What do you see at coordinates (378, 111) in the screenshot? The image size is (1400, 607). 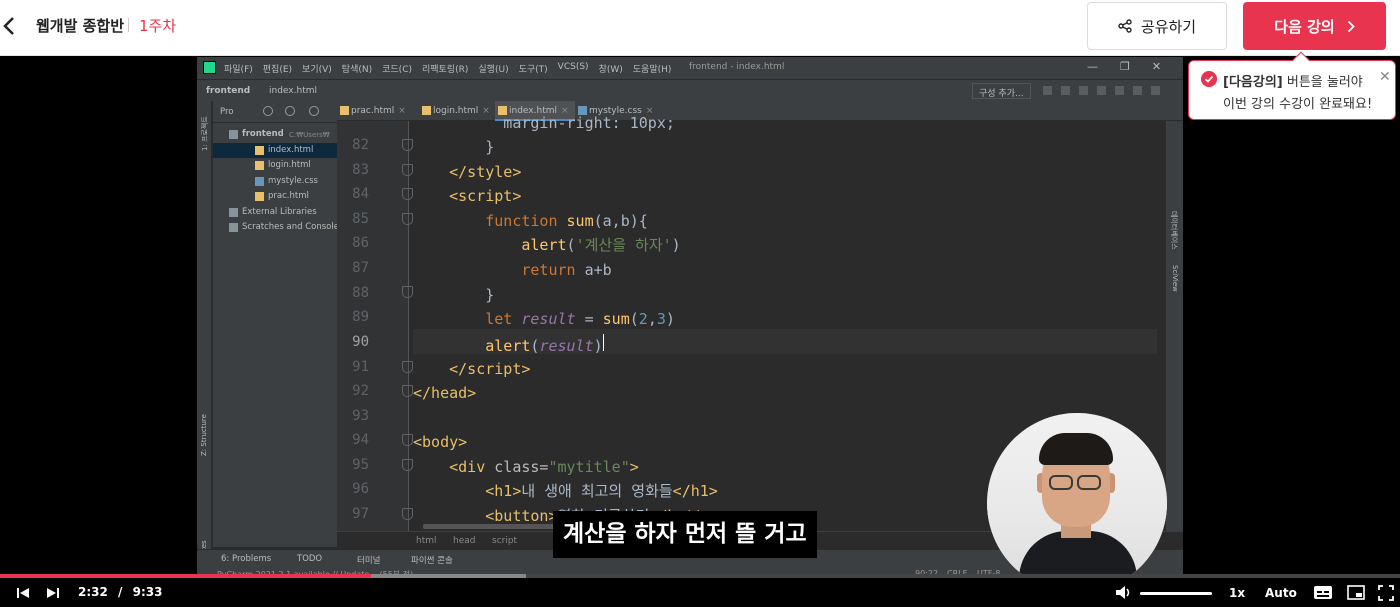 I see `editor-tab: prac.html ×` at bounding box center [378, 111].